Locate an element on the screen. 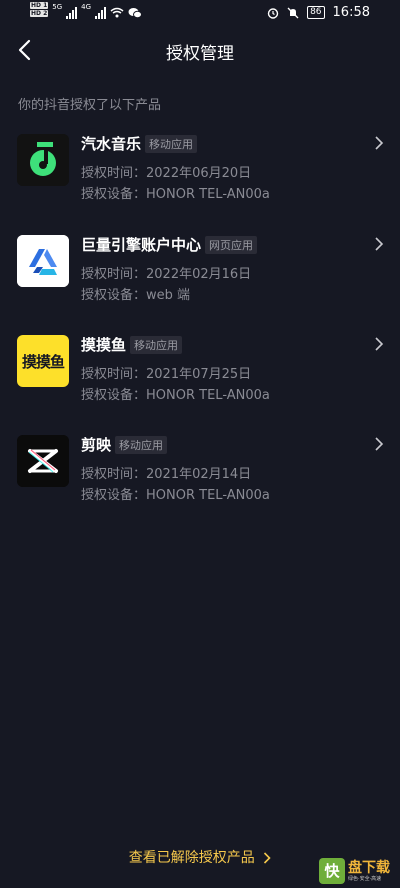  capcut-icon is located at coordinates (43, 461).